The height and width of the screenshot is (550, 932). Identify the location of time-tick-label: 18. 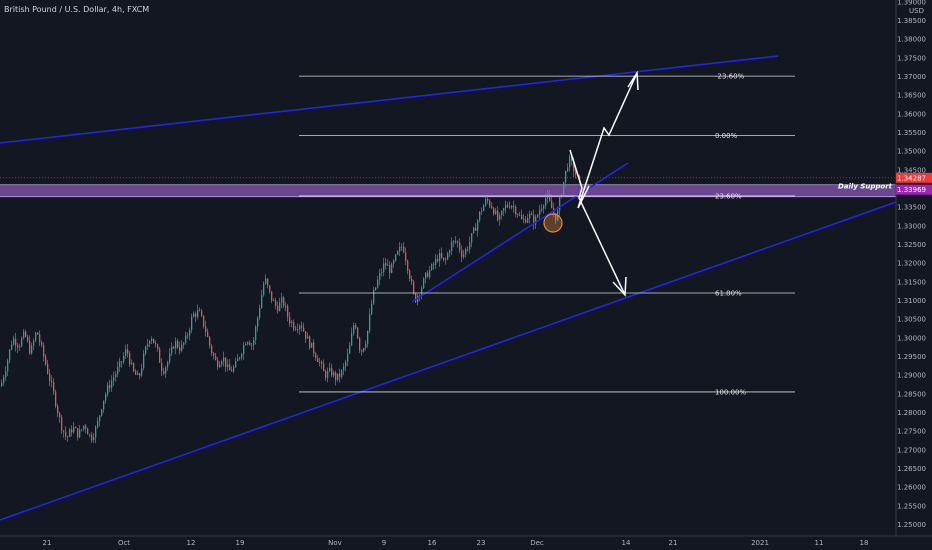
(864, 543).